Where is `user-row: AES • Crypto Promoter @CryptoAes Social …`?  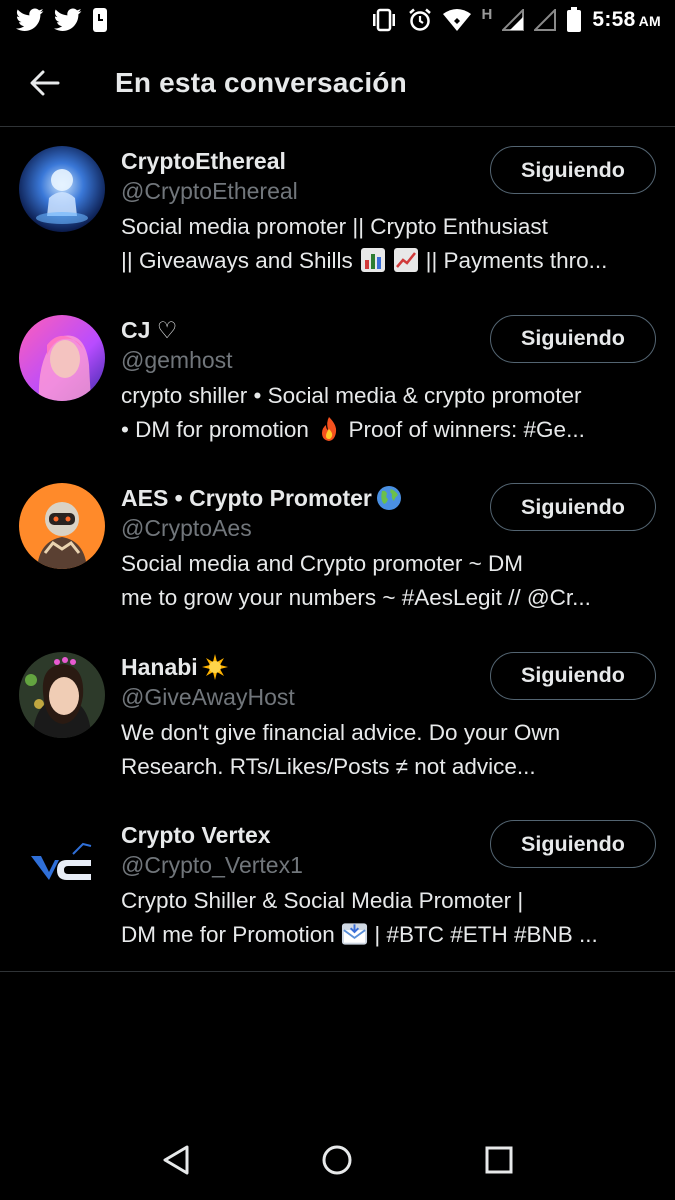 user-row: AES • Crypto Promoter @CryptoAes Social … is located at coordinates (337, 549).